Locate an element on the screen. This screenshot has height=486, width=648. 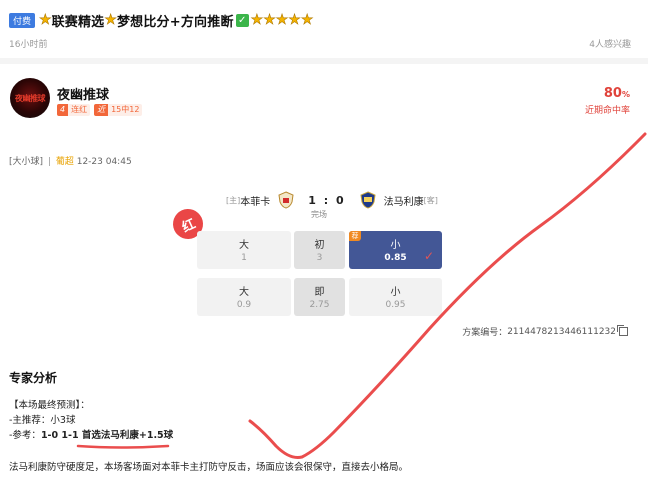
away-team-crest-icon is located at coordinates (368, 200).